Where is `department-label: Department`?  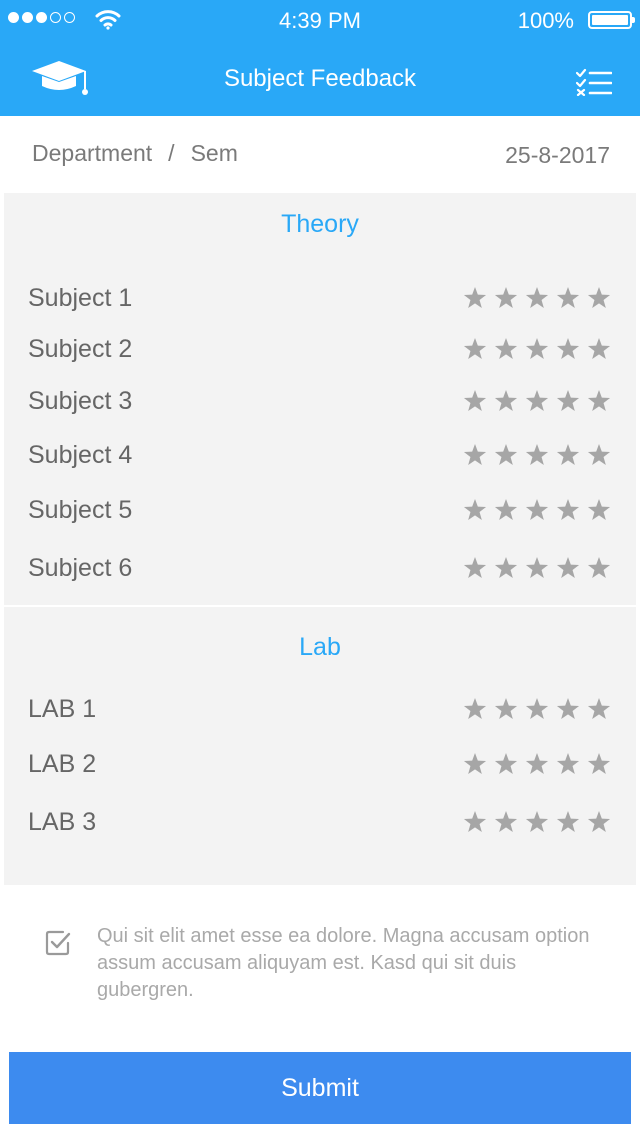 department-label: Department is located at coordinates (92, 153).